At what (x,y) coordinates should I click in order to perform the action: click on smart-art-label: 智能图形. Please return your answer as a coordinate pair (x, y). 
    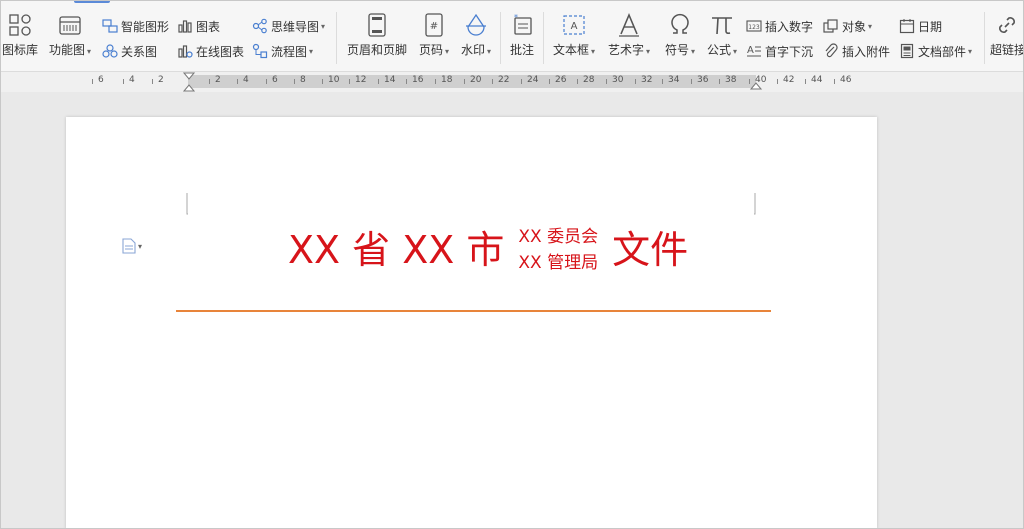
    Looking at the image, I should click on (145, 26).